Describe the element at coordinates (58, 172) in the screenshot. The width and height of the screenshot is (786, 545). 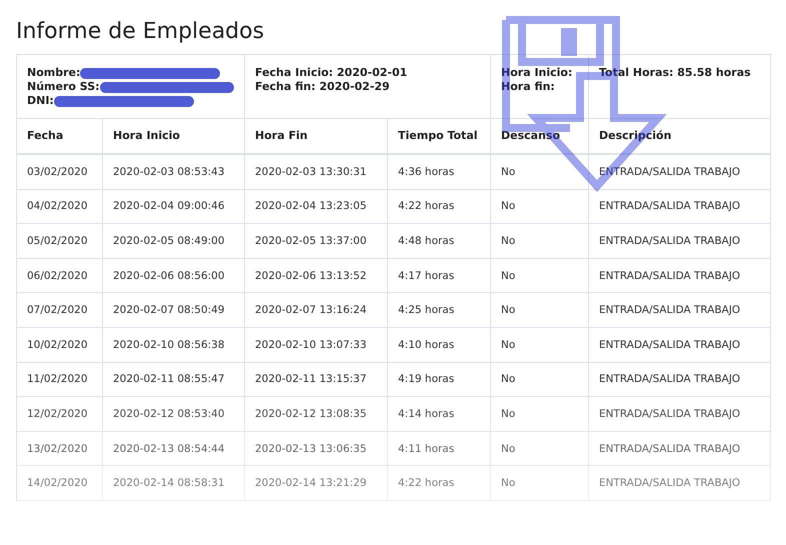
I see `date-cell-text: 03/02/2020` at that location.